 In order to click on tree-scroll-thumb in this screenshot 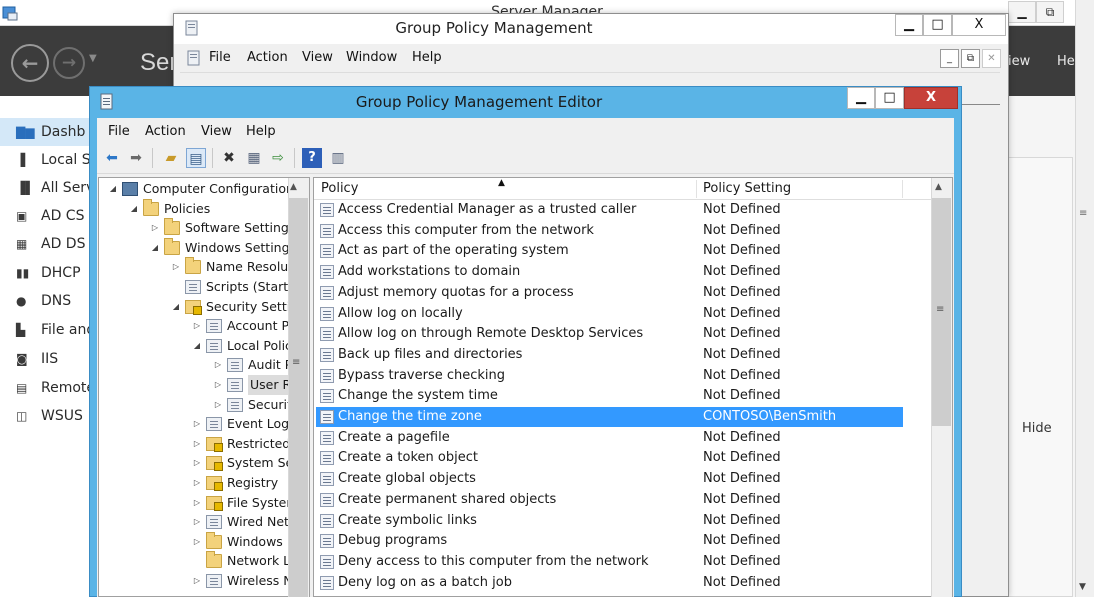, I will do `click(298, 397)`.